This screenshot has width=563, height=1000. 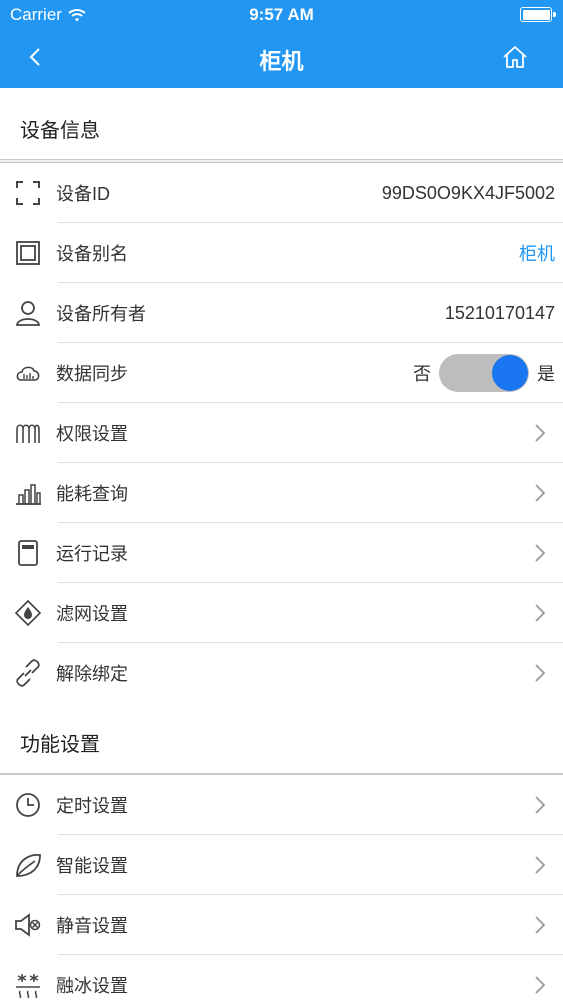 I want to click on home-button, so click(x=515, y=57).